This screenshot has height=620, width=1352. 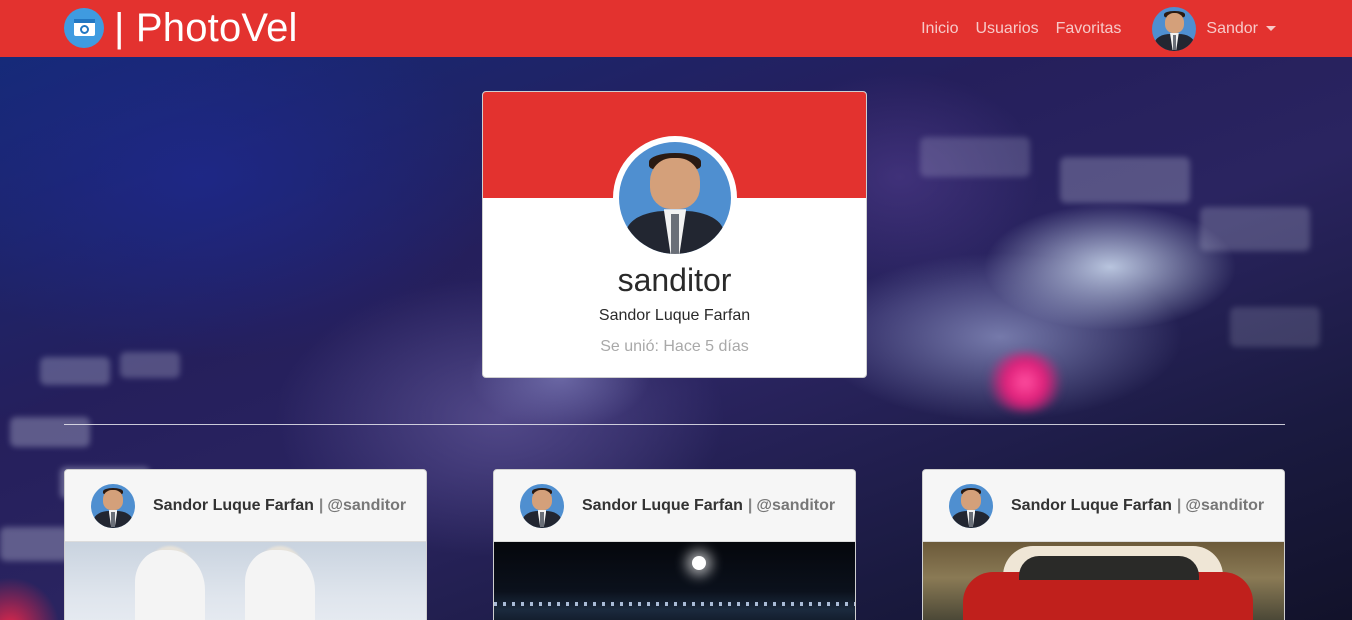 I want to click on divider, so click(x=674, y=424).